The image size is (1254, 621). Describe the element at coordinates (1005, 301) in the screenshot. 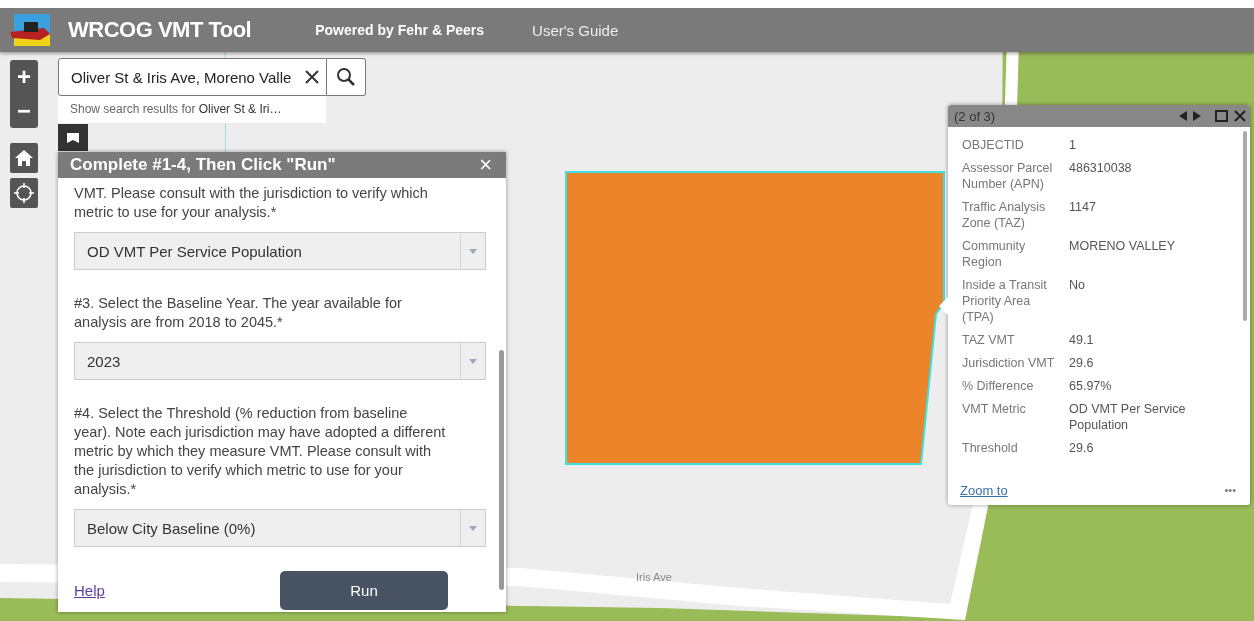

I see `field-label: Inside a Transit Priority Area (TPA)` at that location.